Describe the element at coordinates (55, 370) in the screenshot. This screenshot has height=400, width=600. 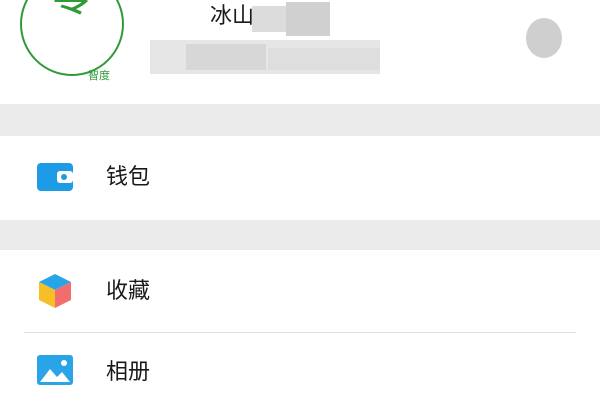
I see `photo-album-icon` at that location.